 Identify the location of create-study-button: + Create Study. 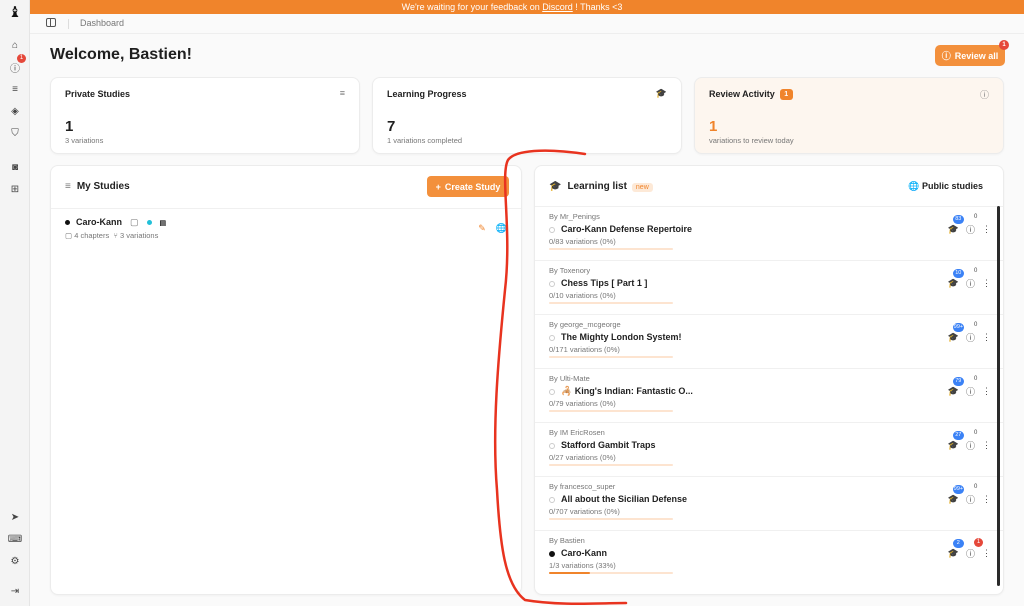
(468, 186).